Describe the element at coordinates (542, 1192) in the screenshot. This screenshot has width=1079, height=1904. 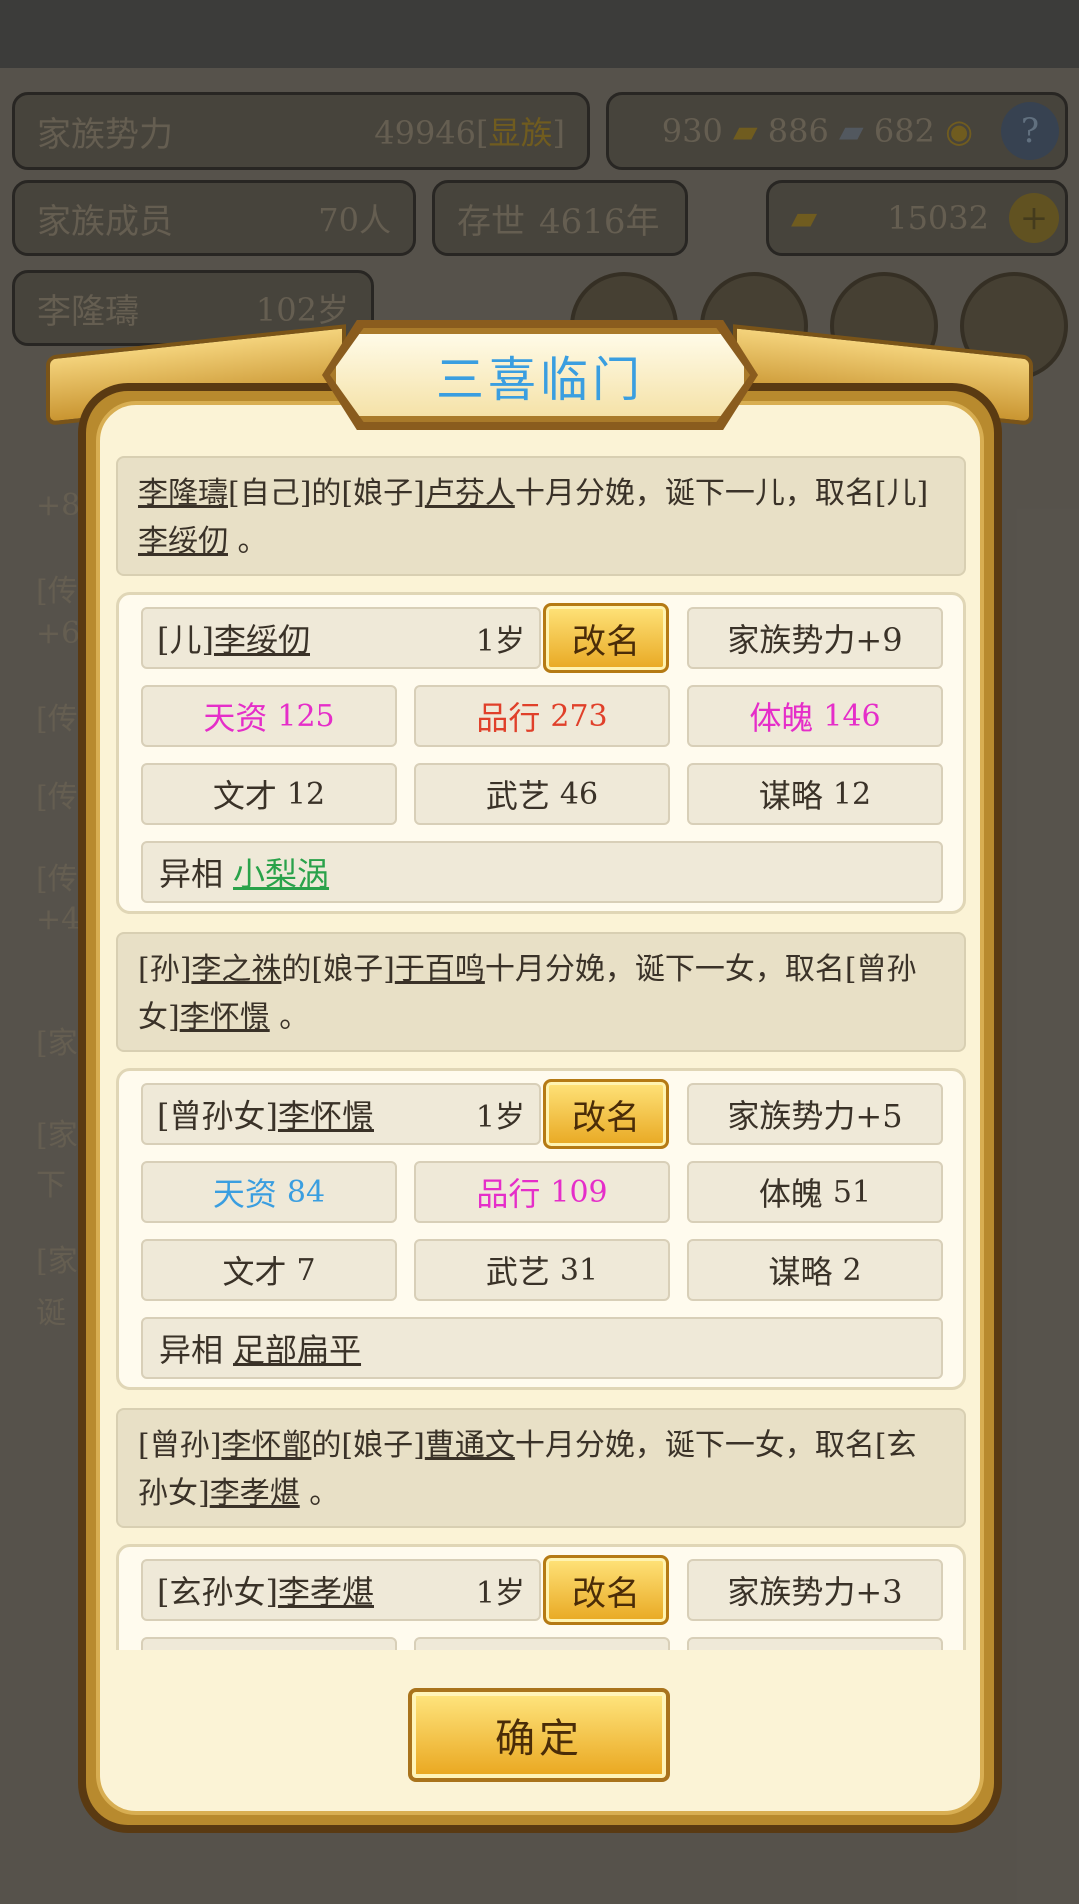
I see `stat-conduct: 品行 109` at that location.